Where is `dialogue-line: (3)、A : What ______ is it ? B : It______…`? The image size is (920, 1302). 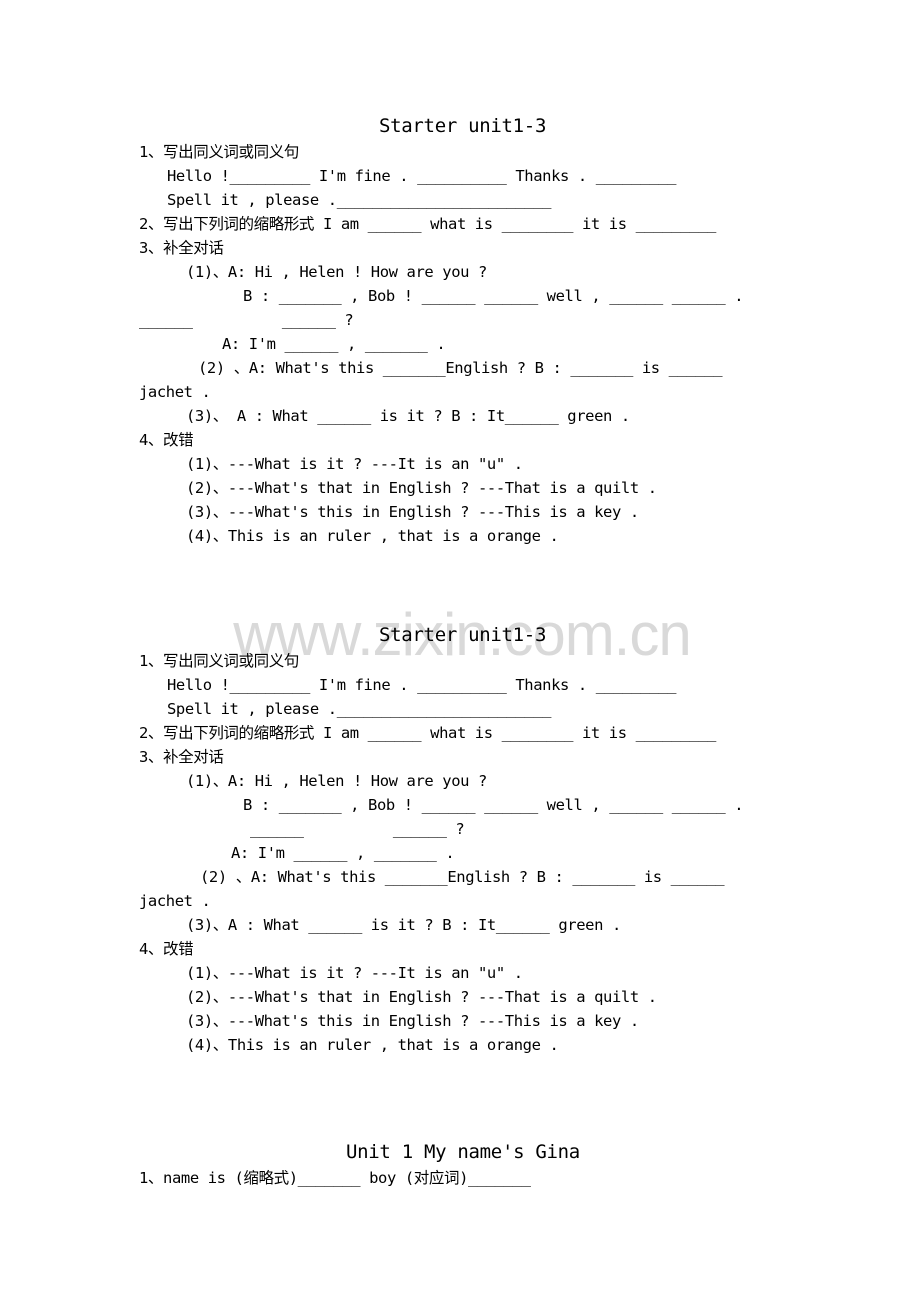 dialogue-line: (3)、A : What ______ is it ? B : It______… is located at coordinates (403, 925).